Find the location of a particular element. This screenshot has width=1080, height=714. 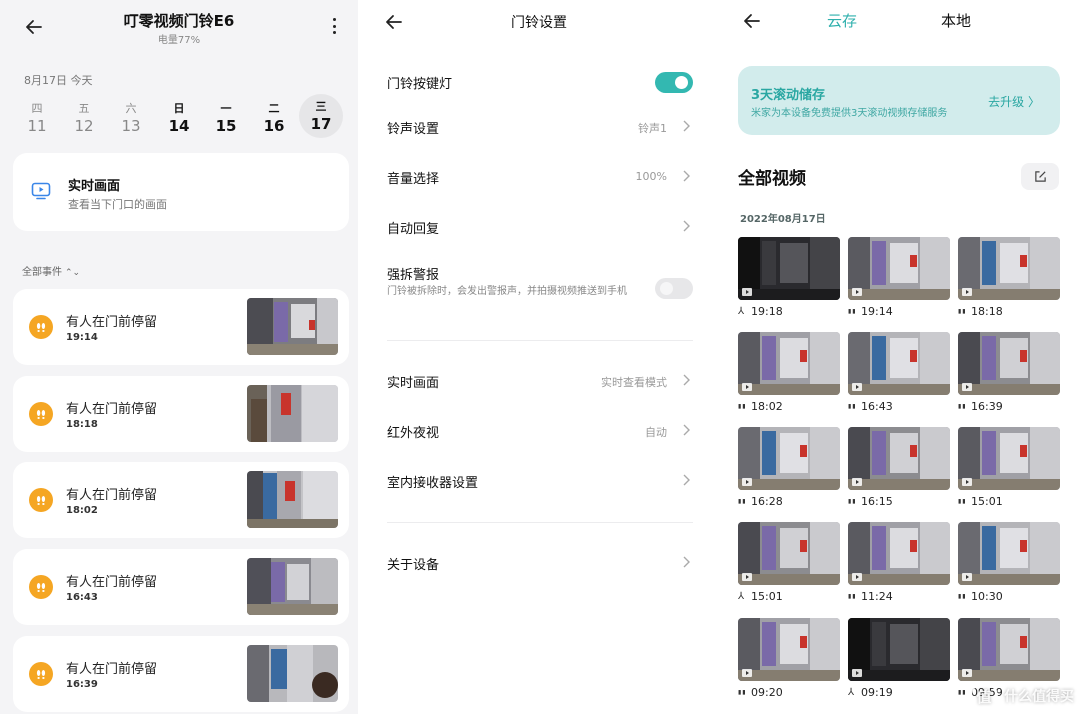

video-item: ▮▮ 09:20 is located at coordinates (789, 658).